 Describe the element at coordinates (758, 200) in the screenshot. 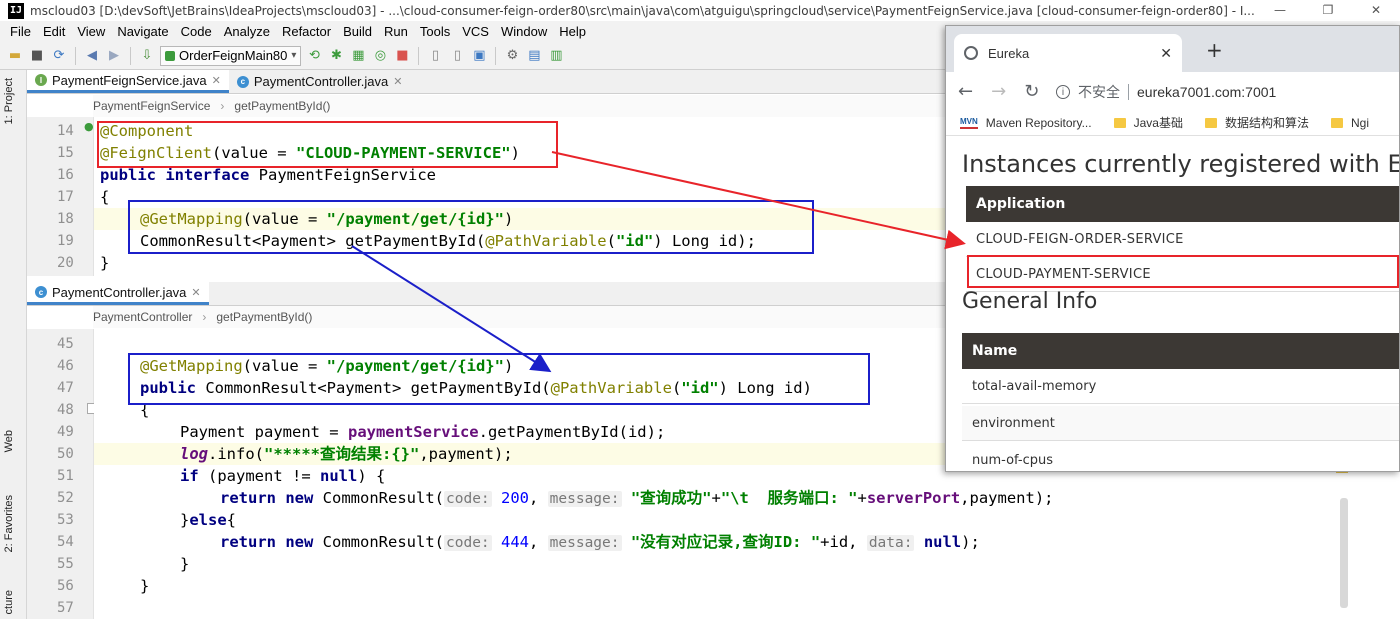

I see `red-arrow` at that location.